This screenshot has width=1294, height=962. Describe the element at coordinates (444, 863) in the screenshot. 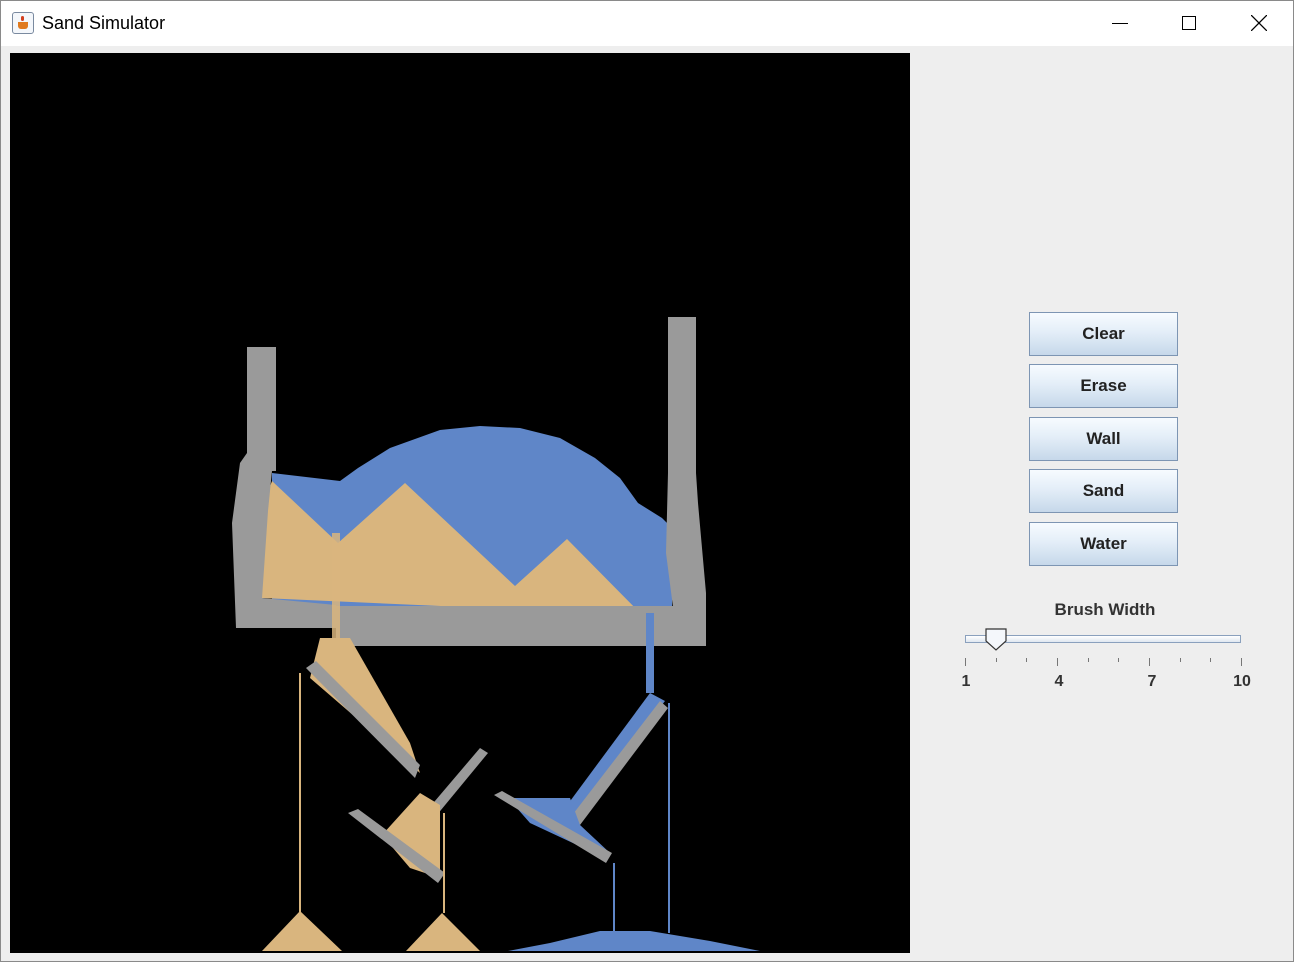

I see `sand-drip-center` at that location.